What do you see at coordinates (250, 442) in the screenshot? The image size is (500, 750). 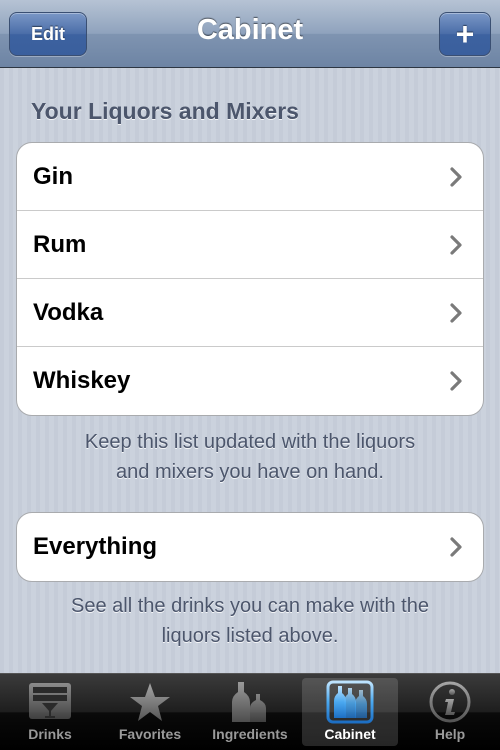 I see `footer-line: Keep this list updated with the liquors` at bounding box center [250, 442].